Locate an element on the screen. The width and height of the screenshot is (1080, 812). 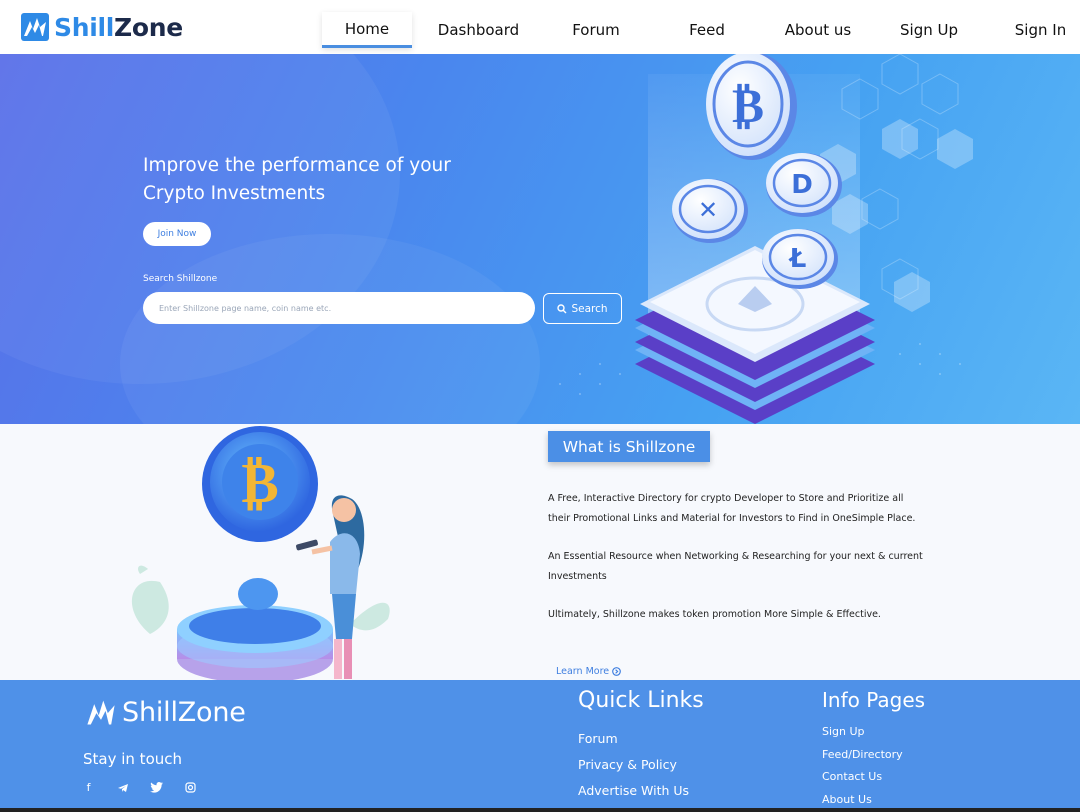
info-pages-title: Info Pages is located at coordinates (874, 700).